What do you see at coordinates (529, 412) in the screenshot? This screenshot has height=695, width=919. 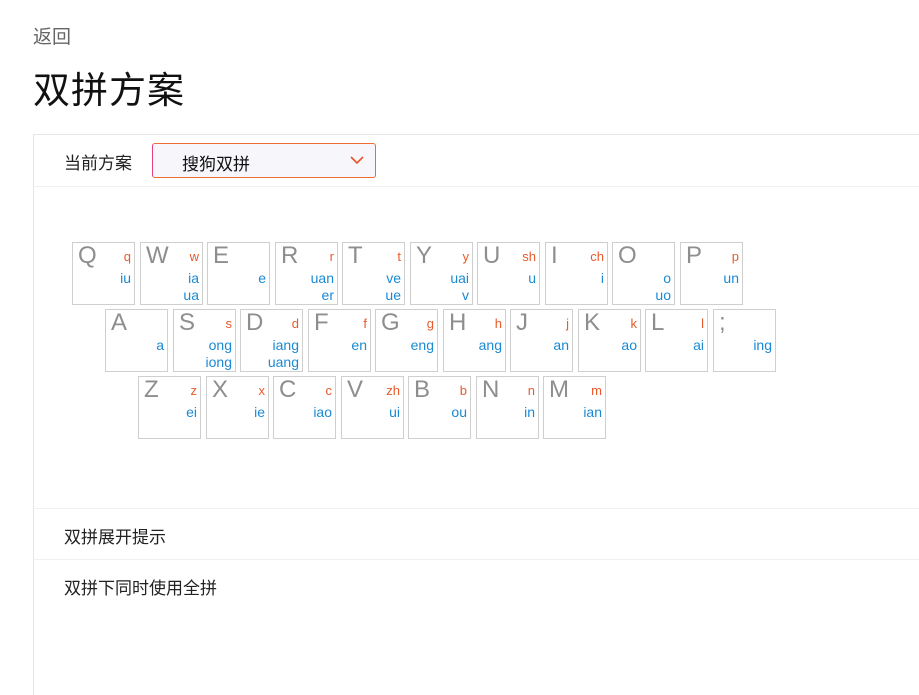 I see `key-final: in` at bounding box center [529, 412].